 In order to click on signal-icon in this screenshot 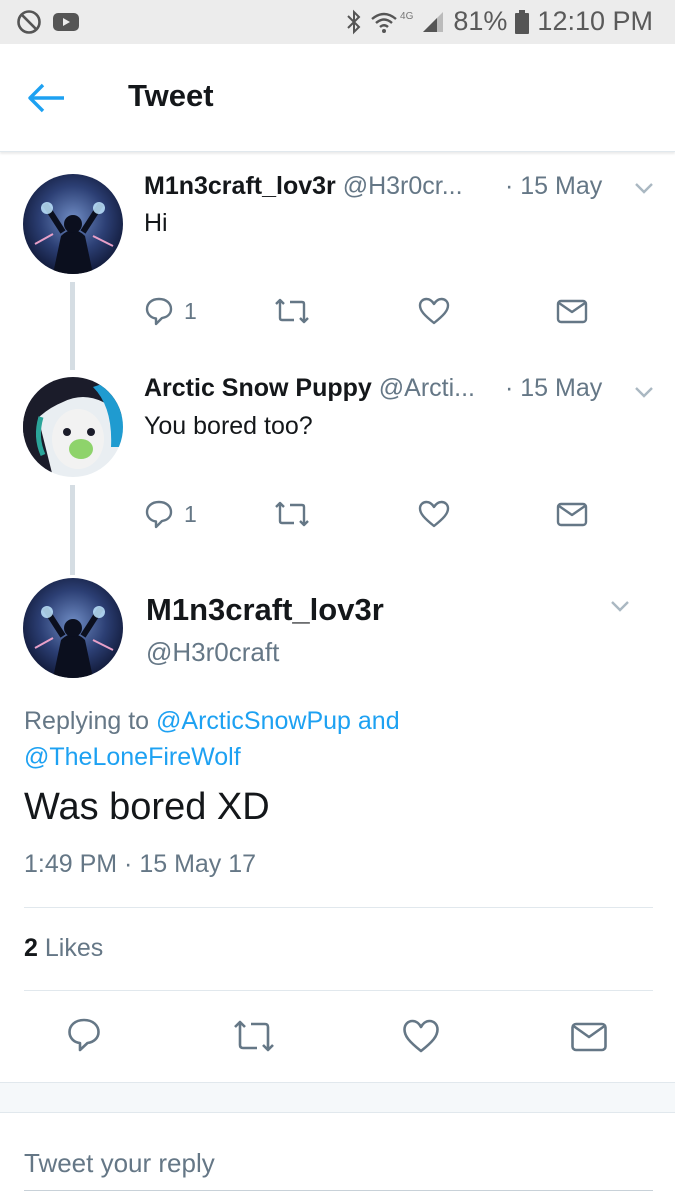, I will do `click(433, 21)`.